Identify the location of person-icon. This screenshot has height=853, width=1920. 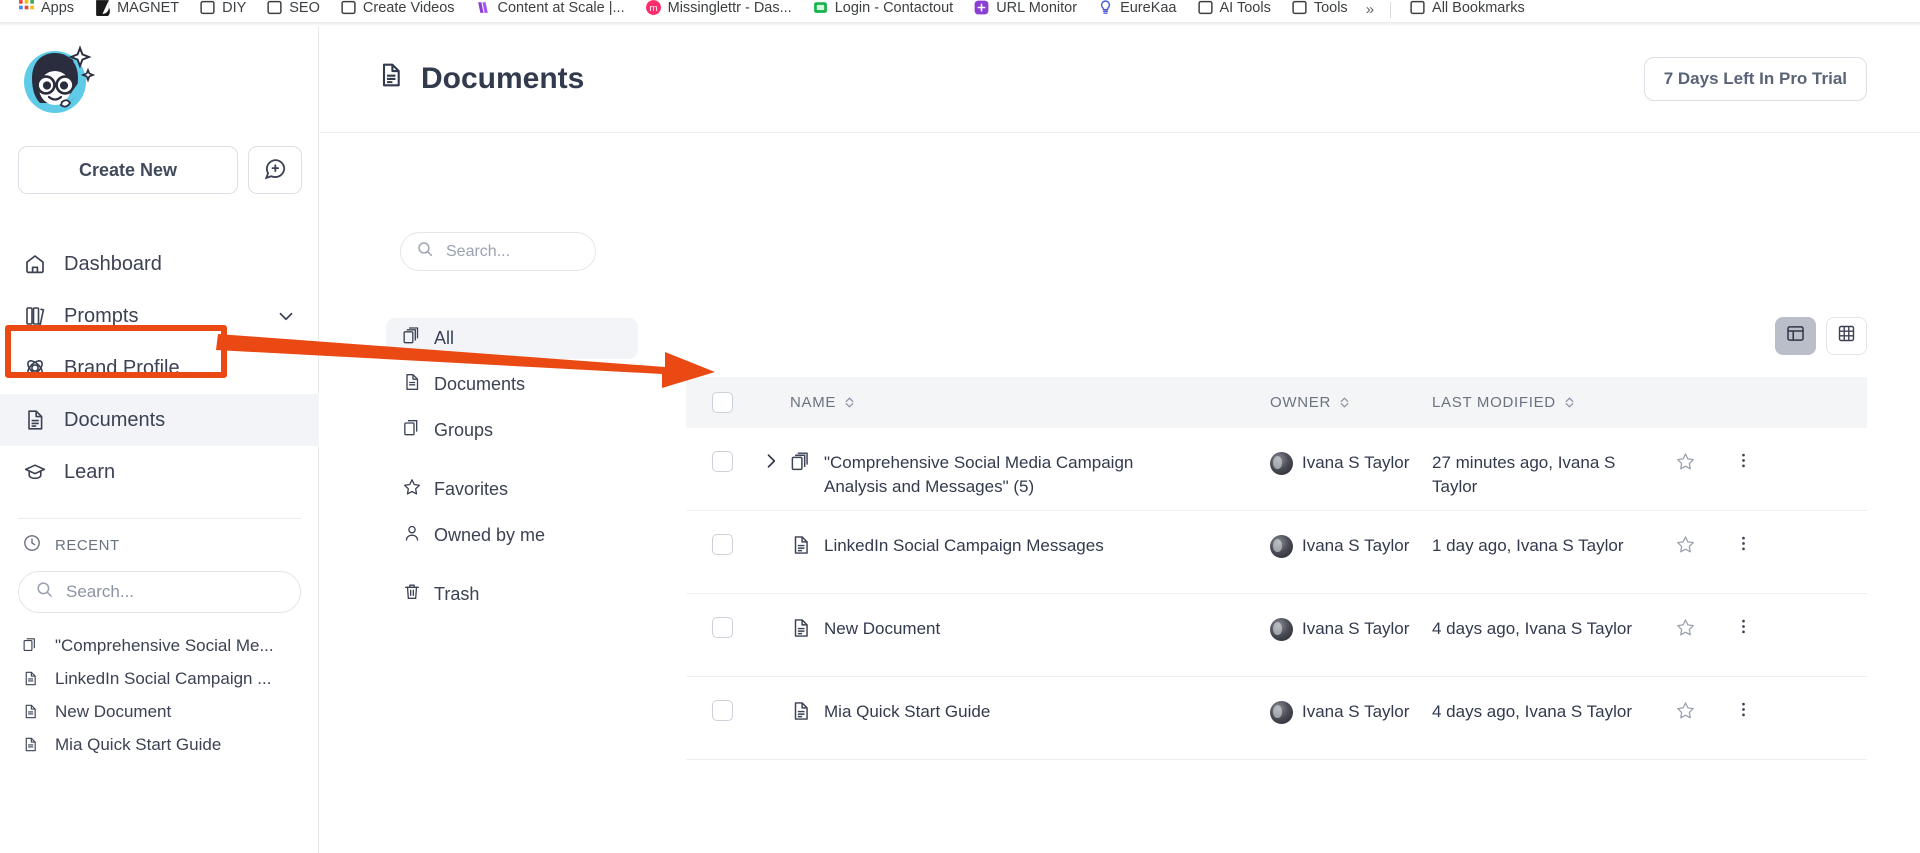
(412, 535).